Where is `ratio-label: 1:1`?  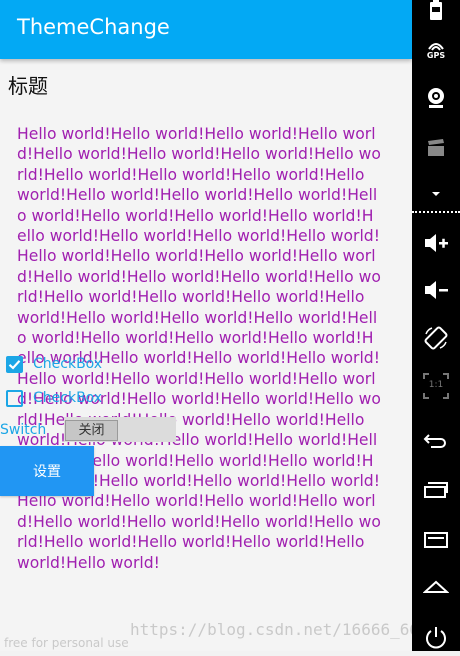
ratio-label: 1:1 is located at coordinates (436, 385).